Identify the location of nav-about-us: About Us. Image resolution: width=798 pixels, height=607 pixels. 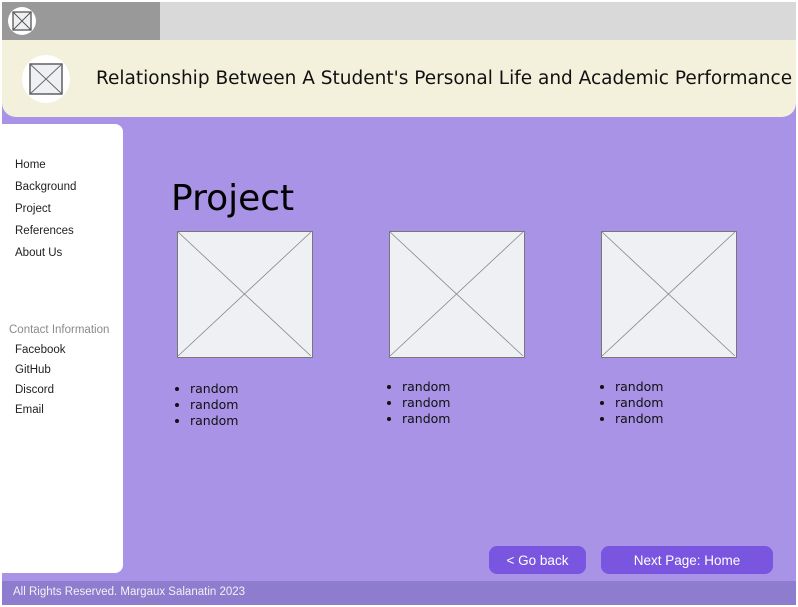
(38, 253).